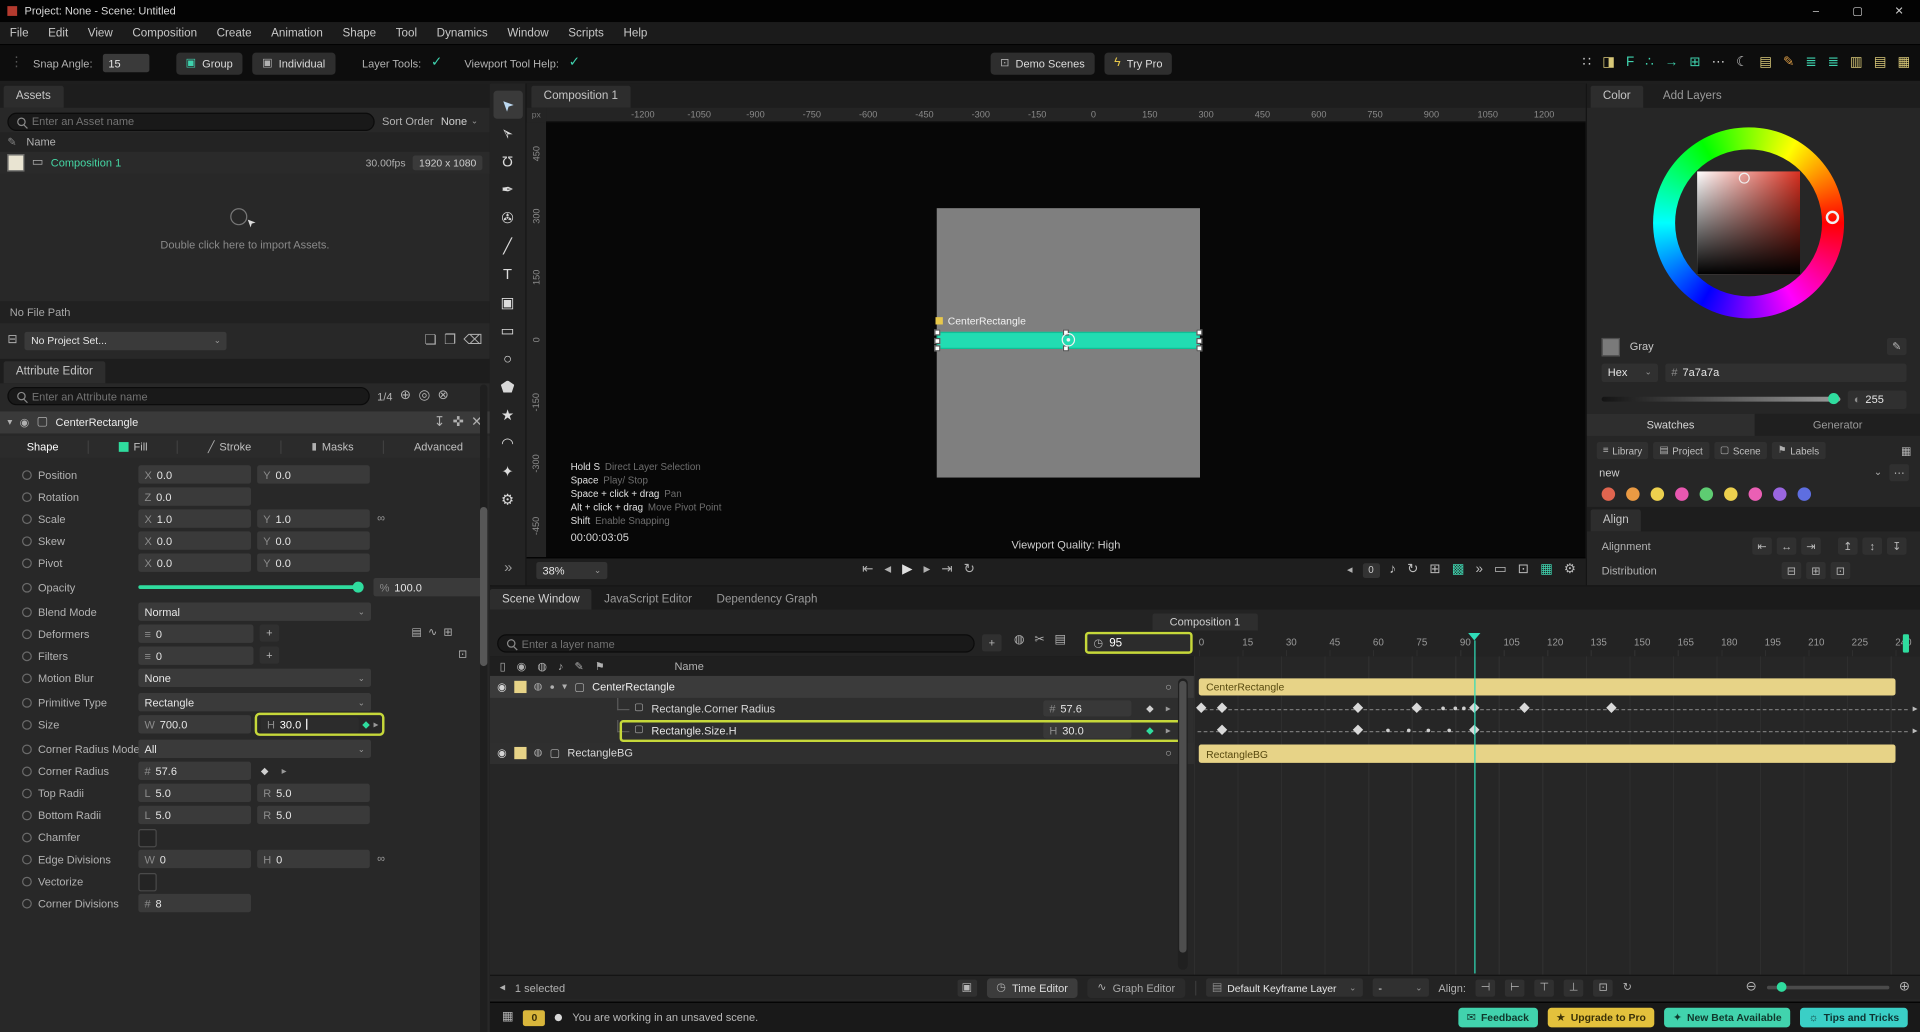  I want to click on track-area: CenterRectangle ▸ ▸ RectangleBG, so click(1556, 815).